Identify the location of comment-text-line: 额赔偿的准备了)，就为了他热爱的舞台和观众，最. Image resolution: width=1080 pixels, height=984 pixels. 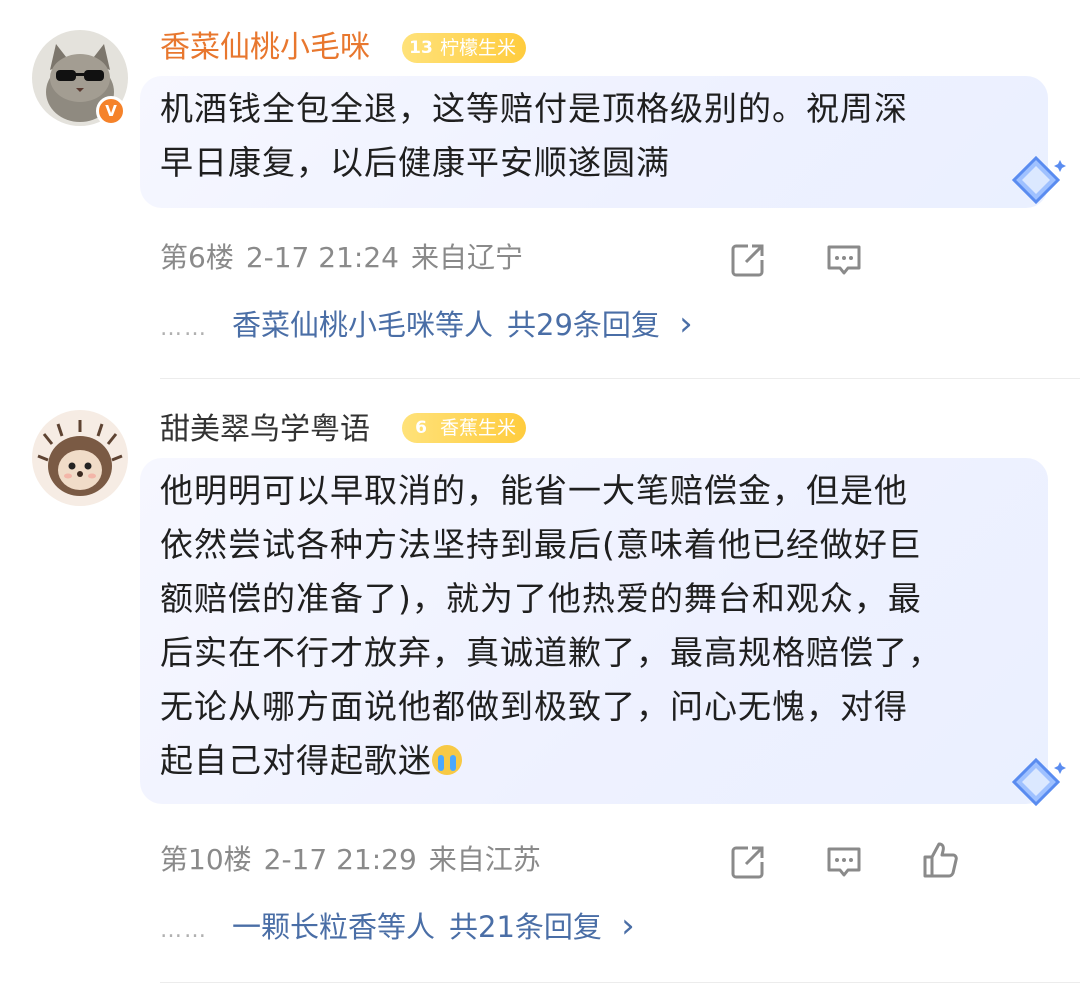
(541, 598).